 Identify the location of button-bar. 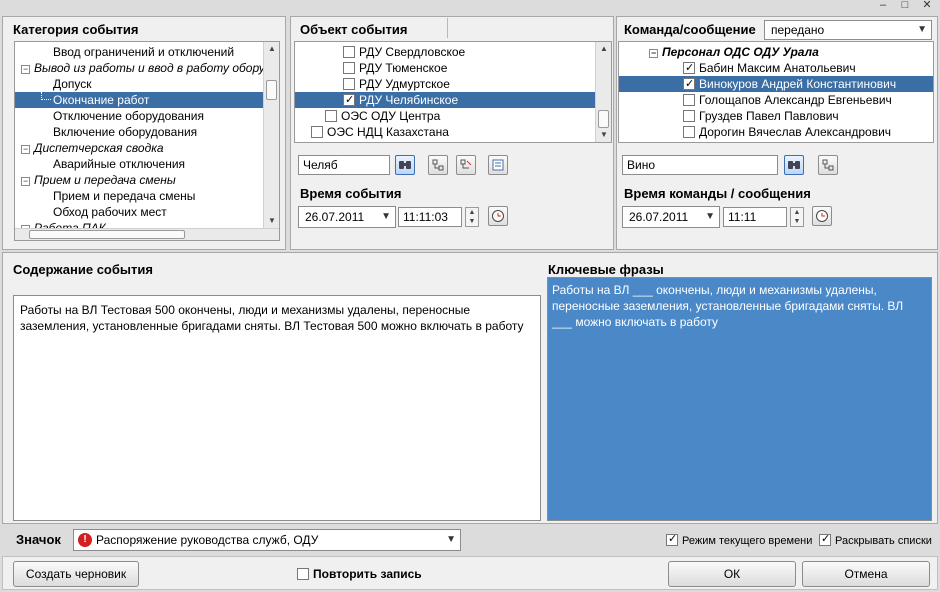
(470, 573).